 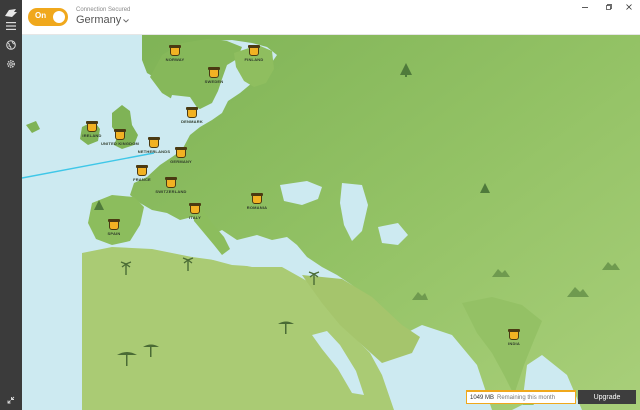 I want to click on server-marker-norway: NORWAY, so click(x=175, y=53).